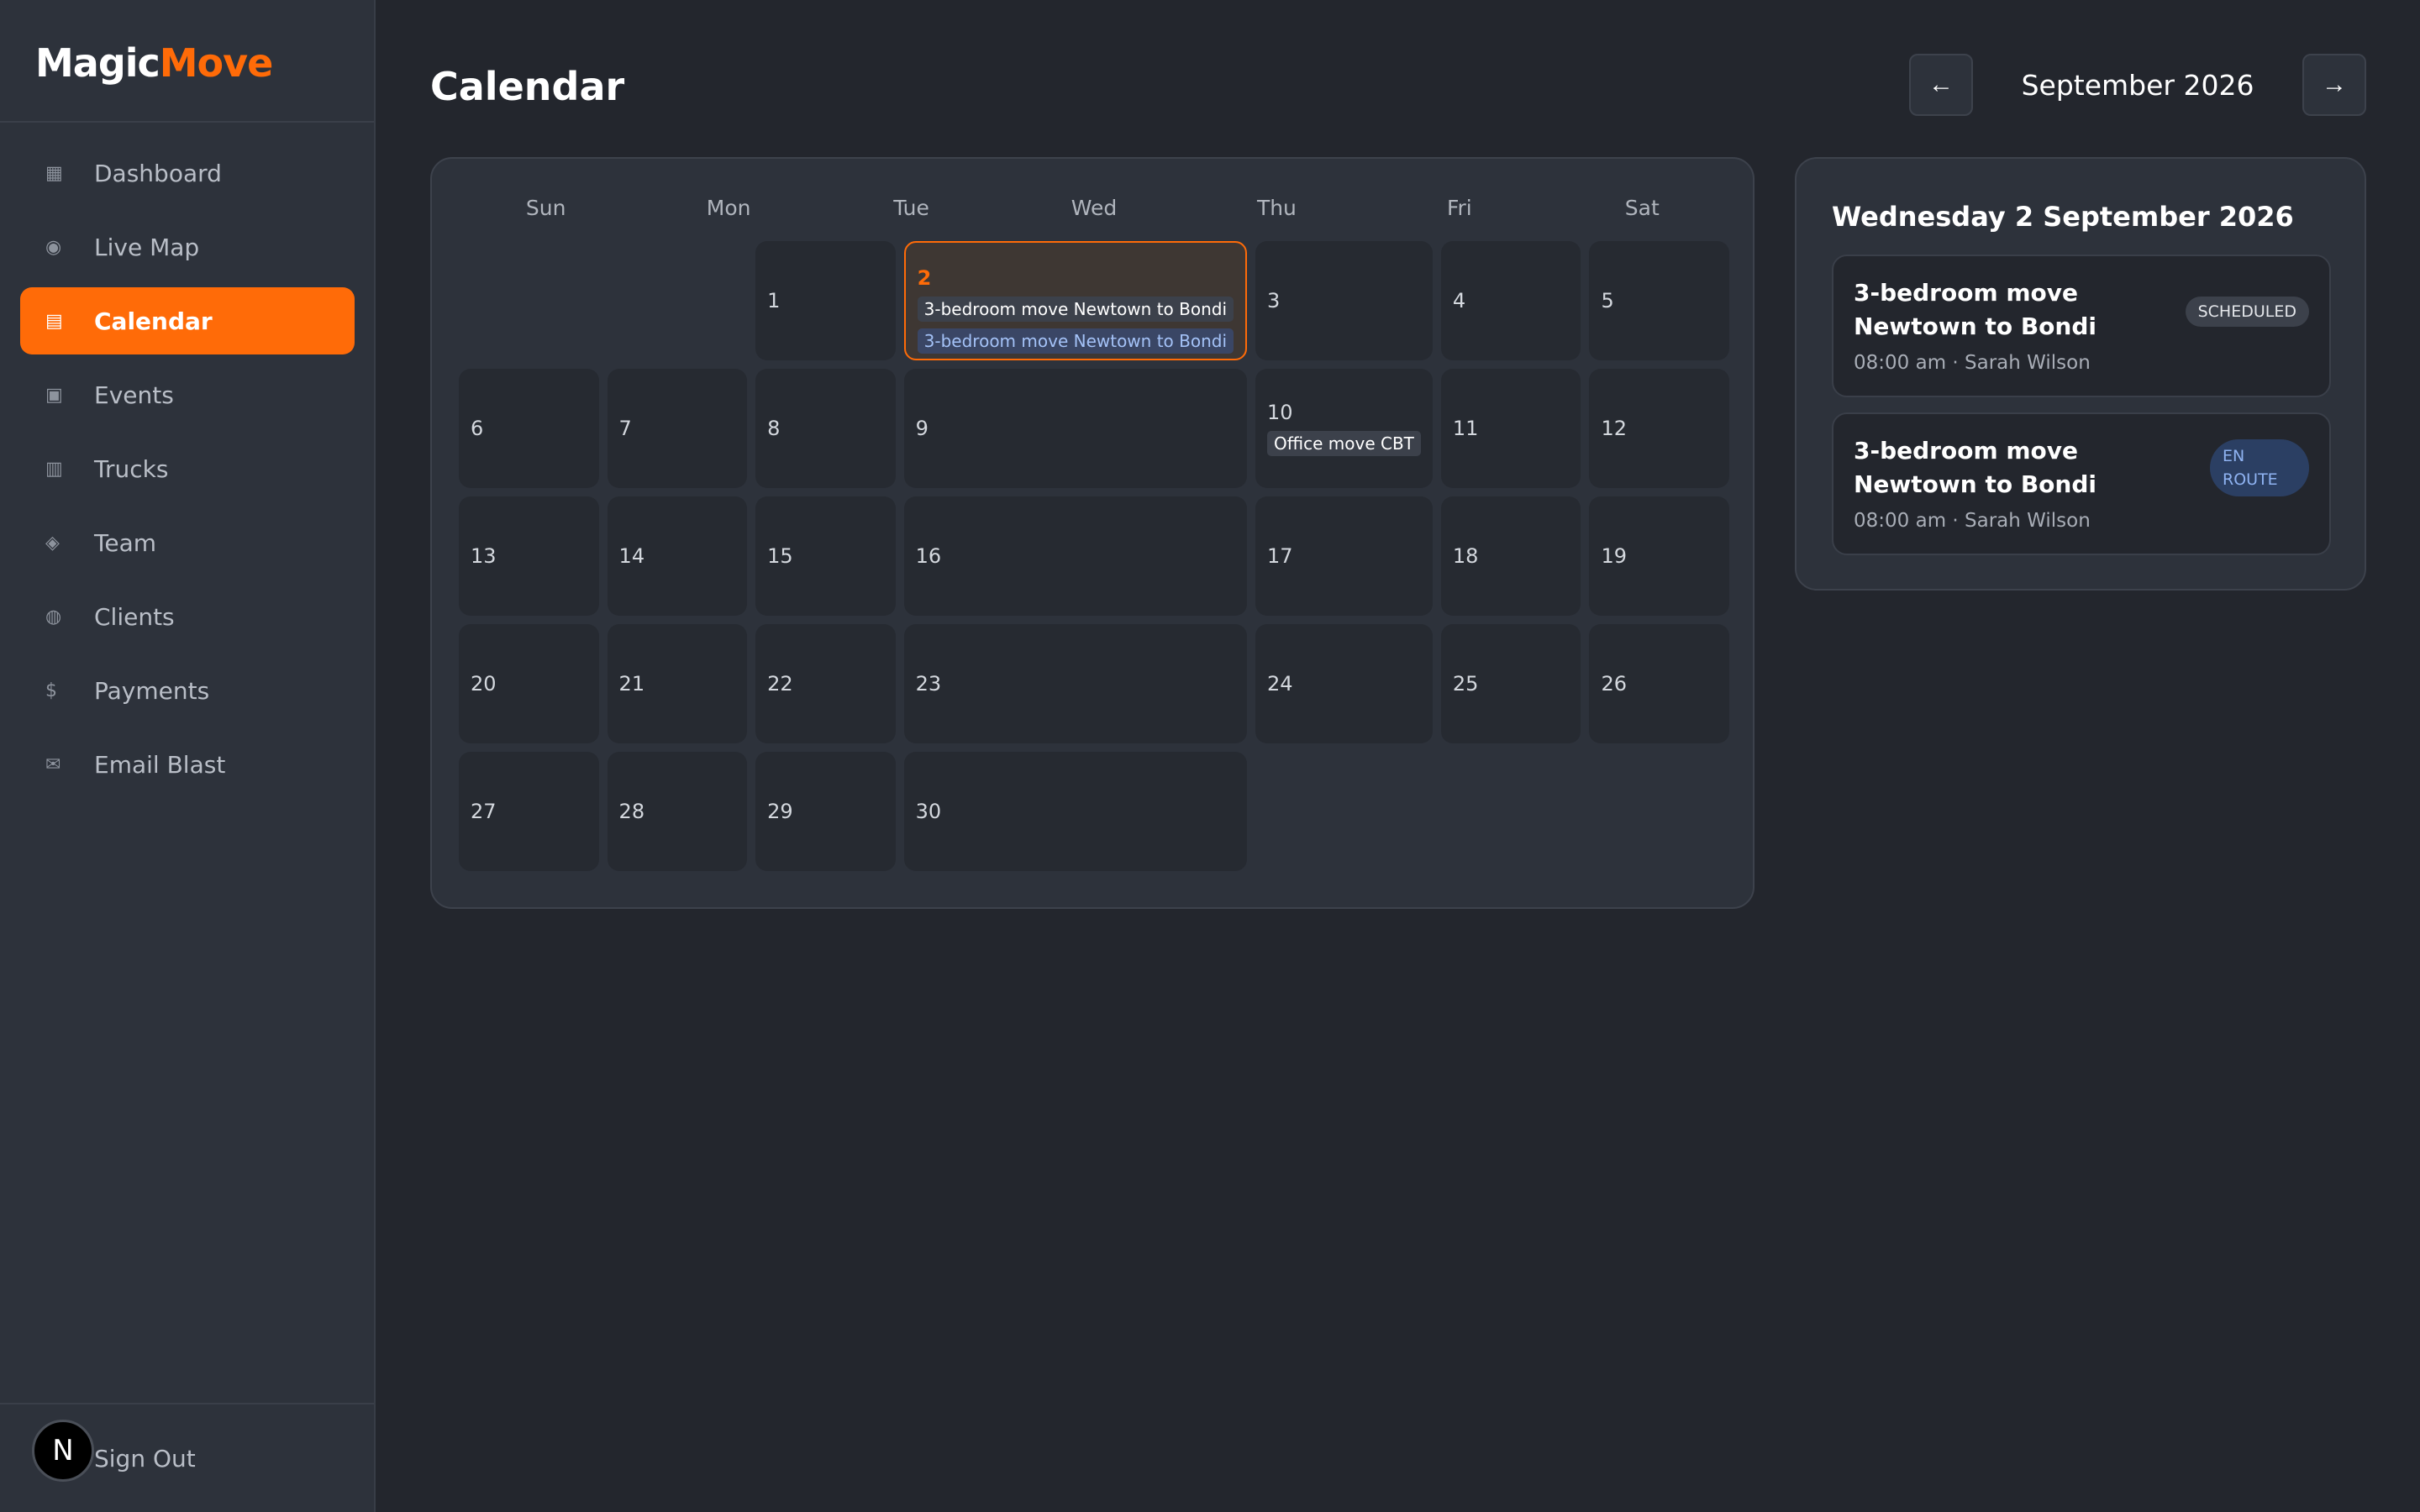 The image size is (2420, 1512). I want to click on weekday-label: Mon, so click(728, 208).